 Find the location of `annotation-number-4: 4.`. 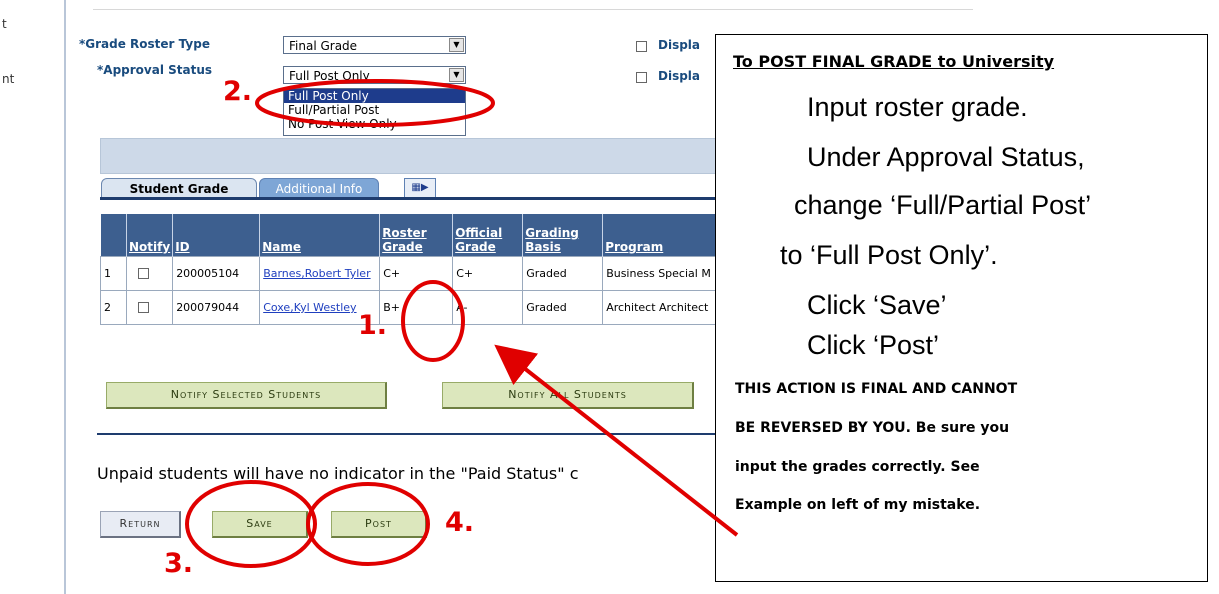

annotation-number-4: 4. is located at coordinates (460, 522).